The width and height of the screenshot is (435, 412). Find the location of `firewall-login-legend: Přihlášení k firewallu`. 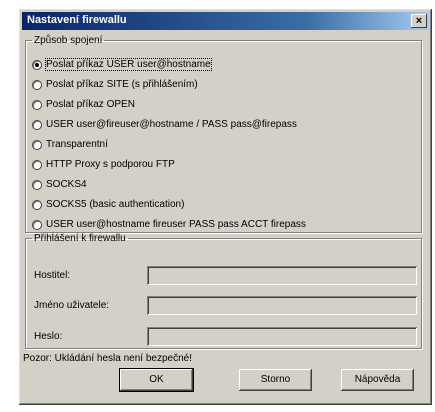

firewall-login-legend: Přihlášení k firewallu is located at coordinates (80, 238).